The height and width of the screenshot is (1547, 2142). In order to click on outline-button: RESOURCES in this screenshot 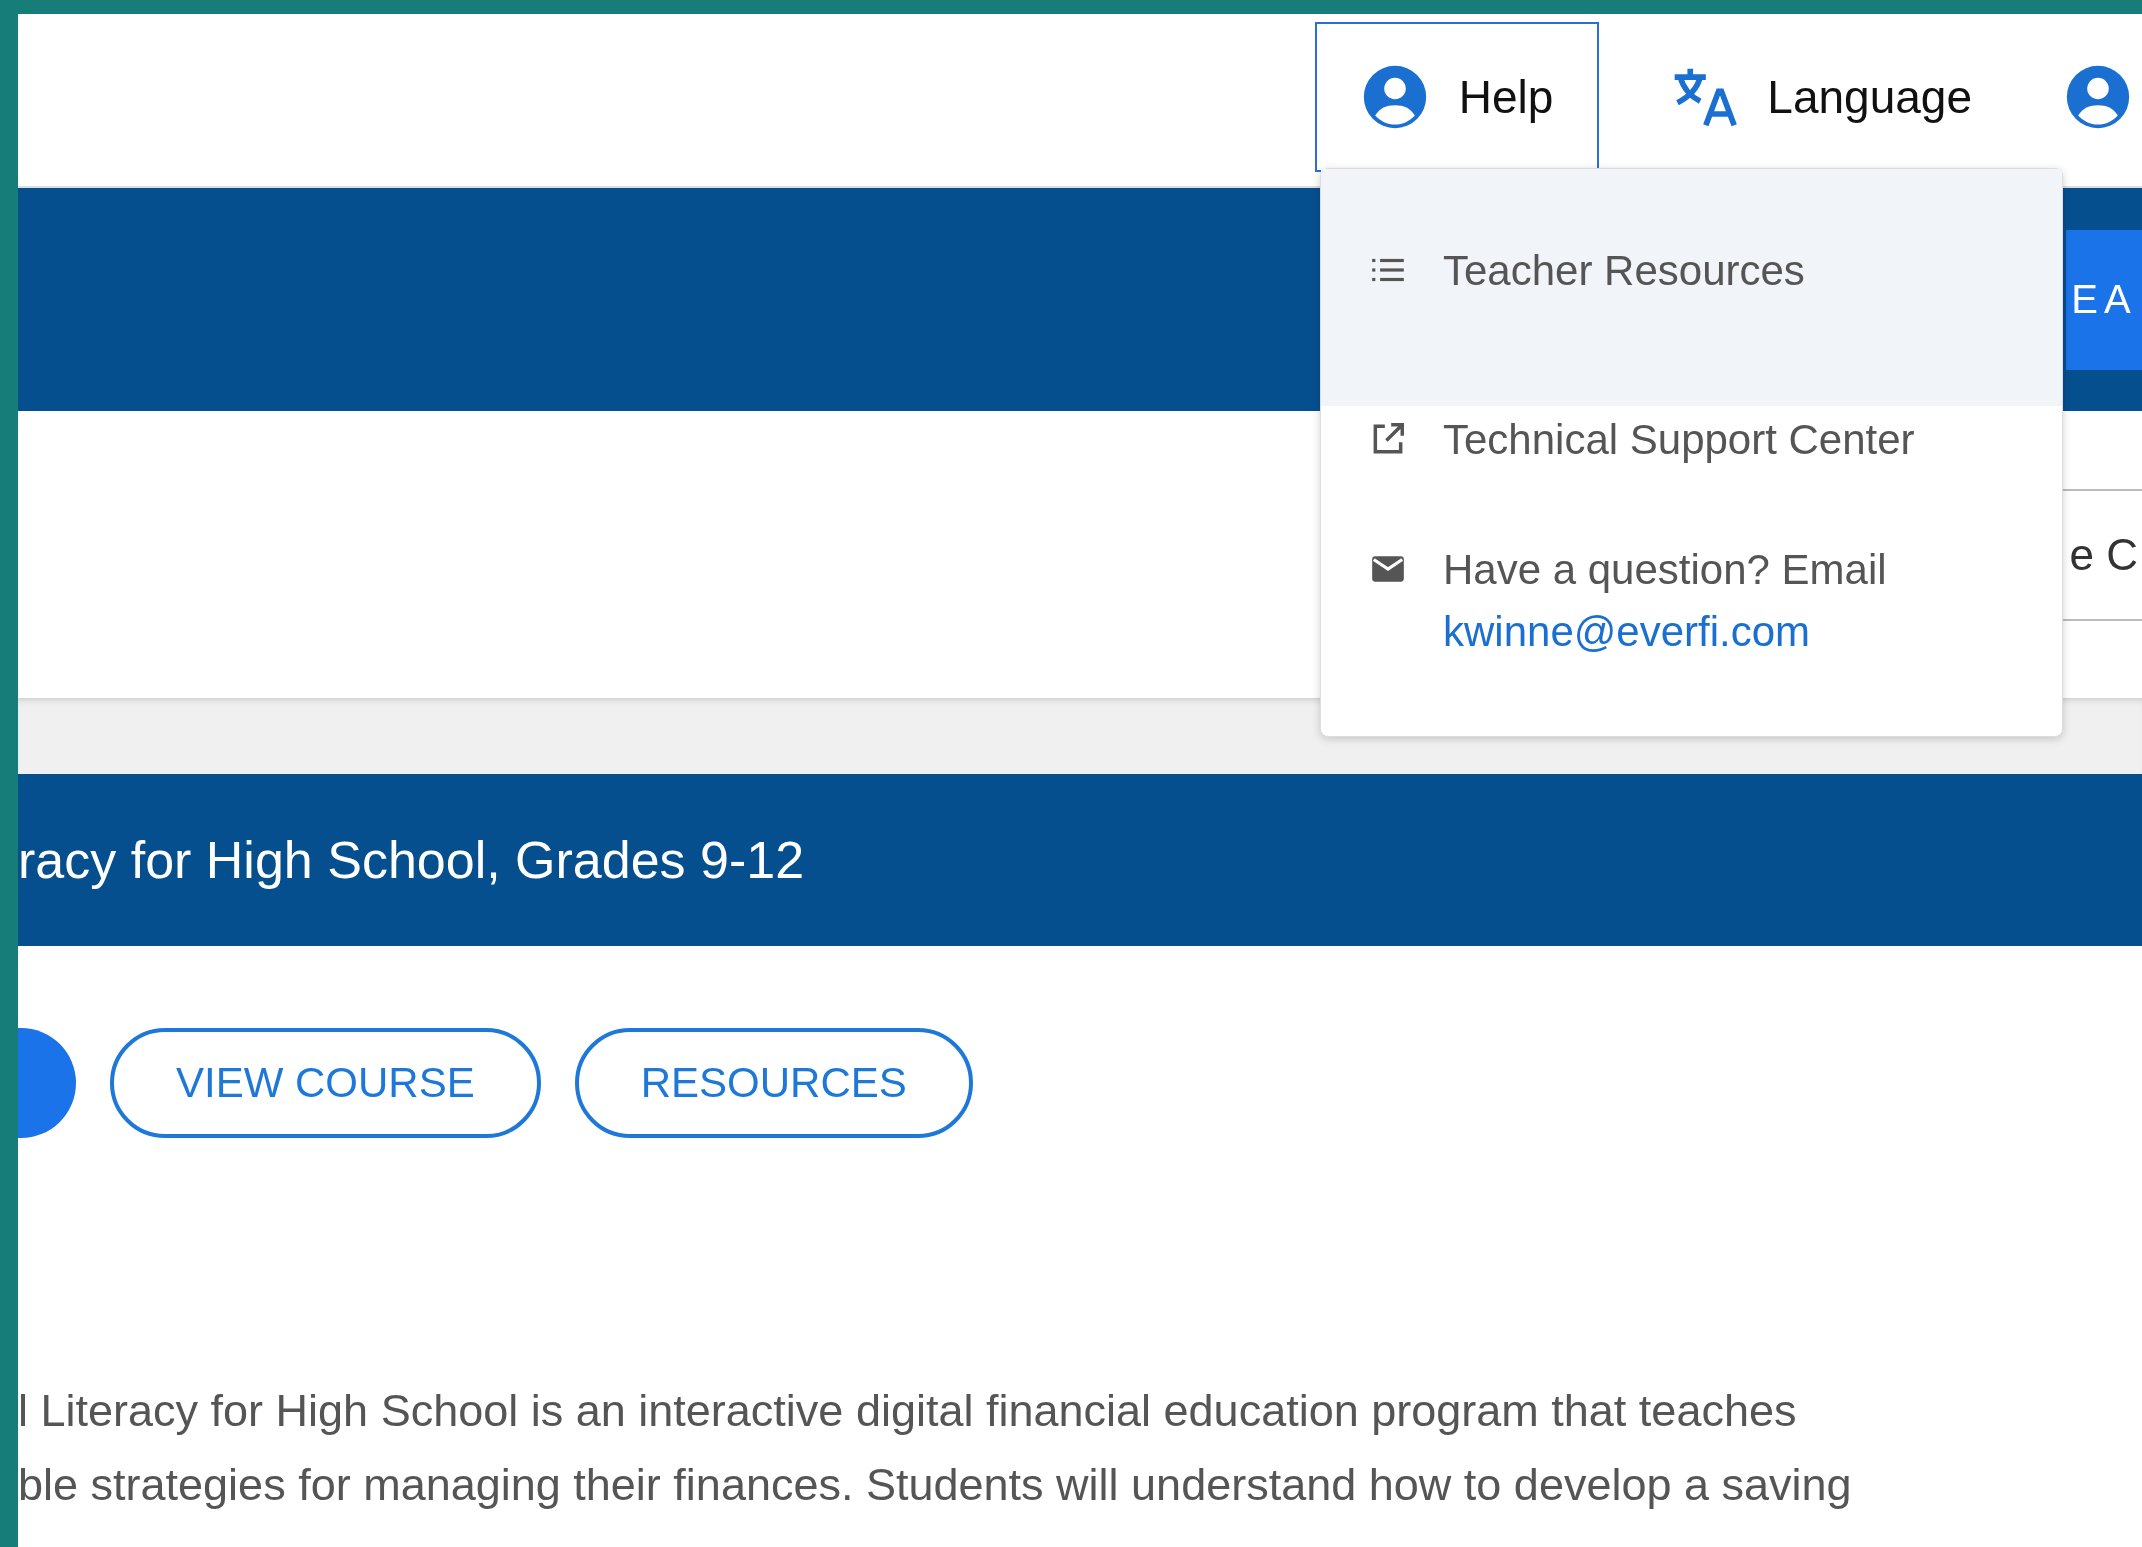, I will do `click(773, 1083)`.